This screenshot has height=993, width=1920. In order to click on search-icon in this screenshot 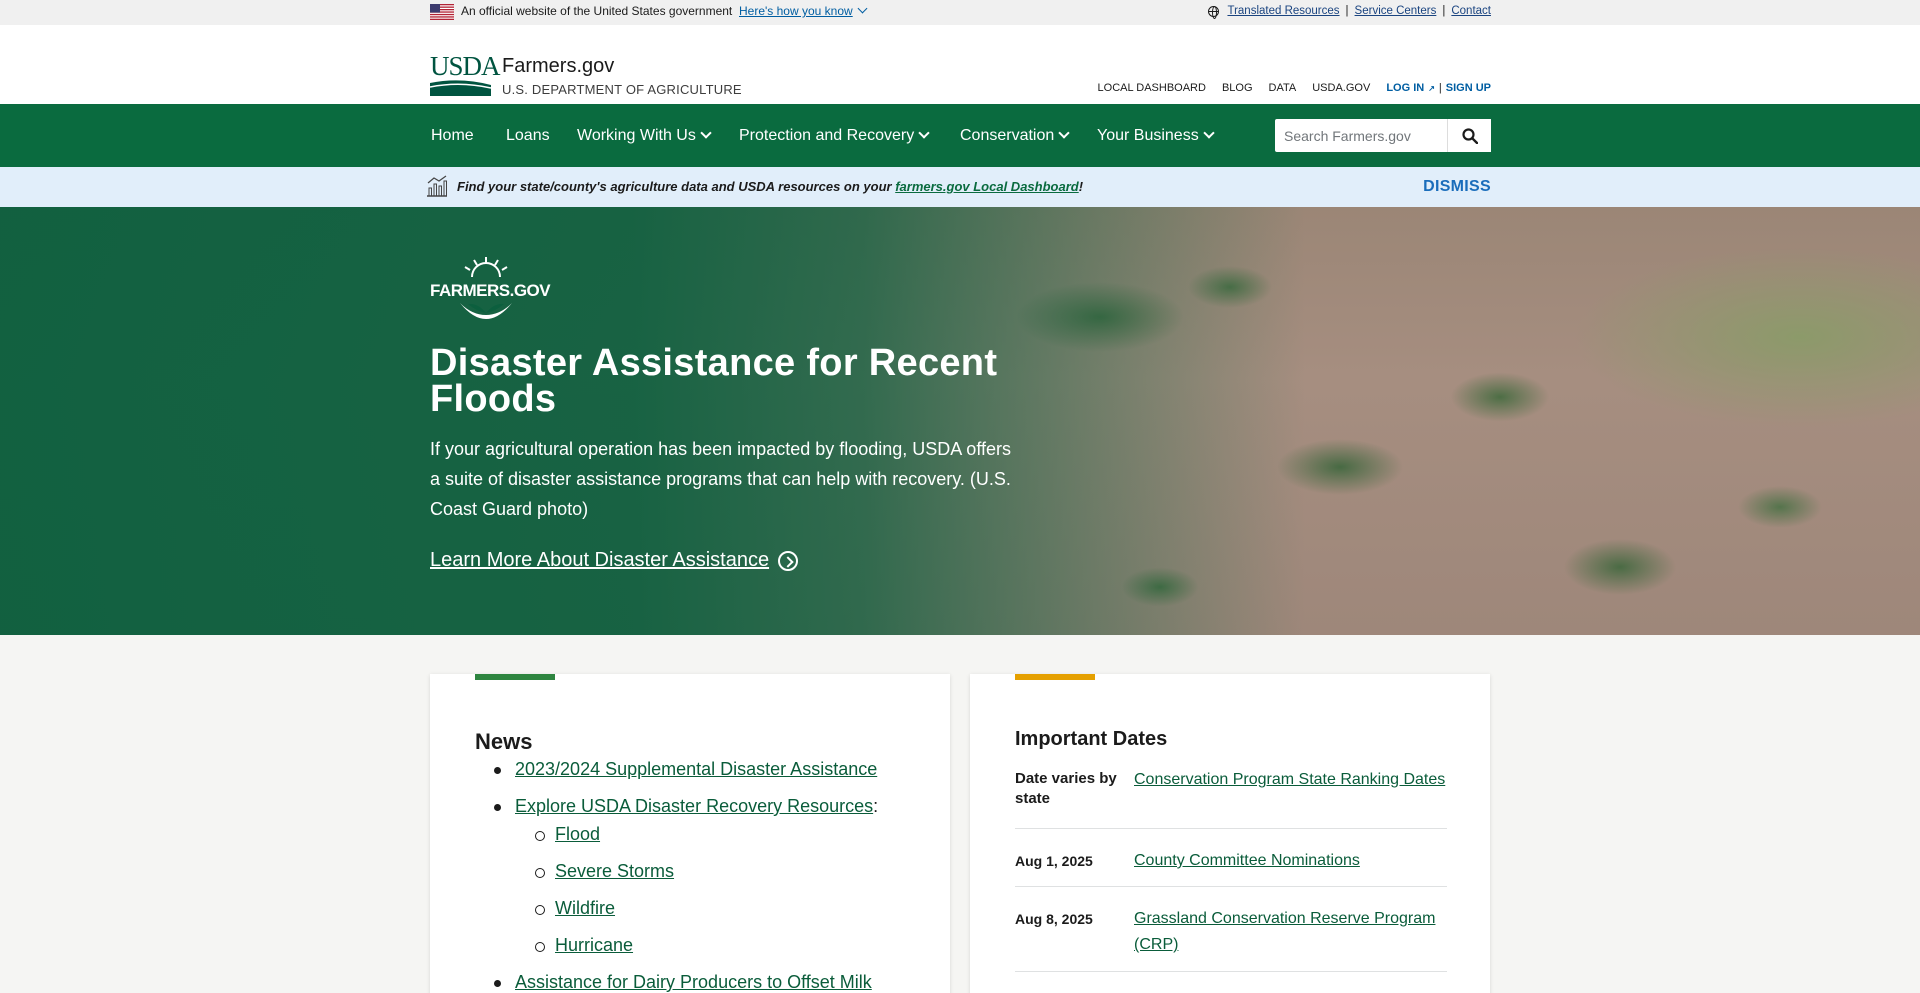, I will do `click(1469, 135)`.